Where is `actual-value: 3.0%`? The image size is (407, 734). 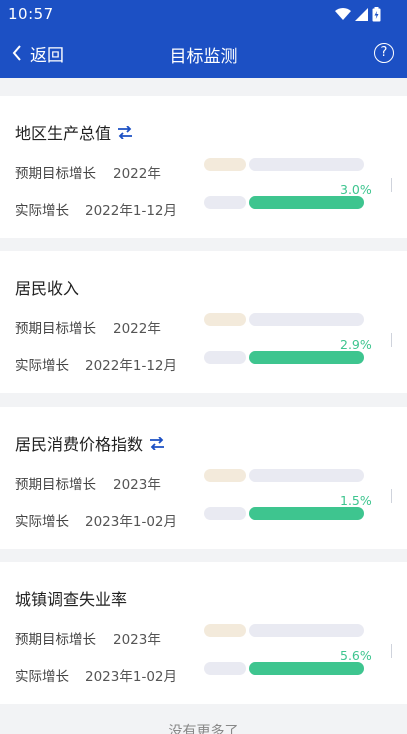 actual-value: 3.0% is located at coordinates (356, 189).